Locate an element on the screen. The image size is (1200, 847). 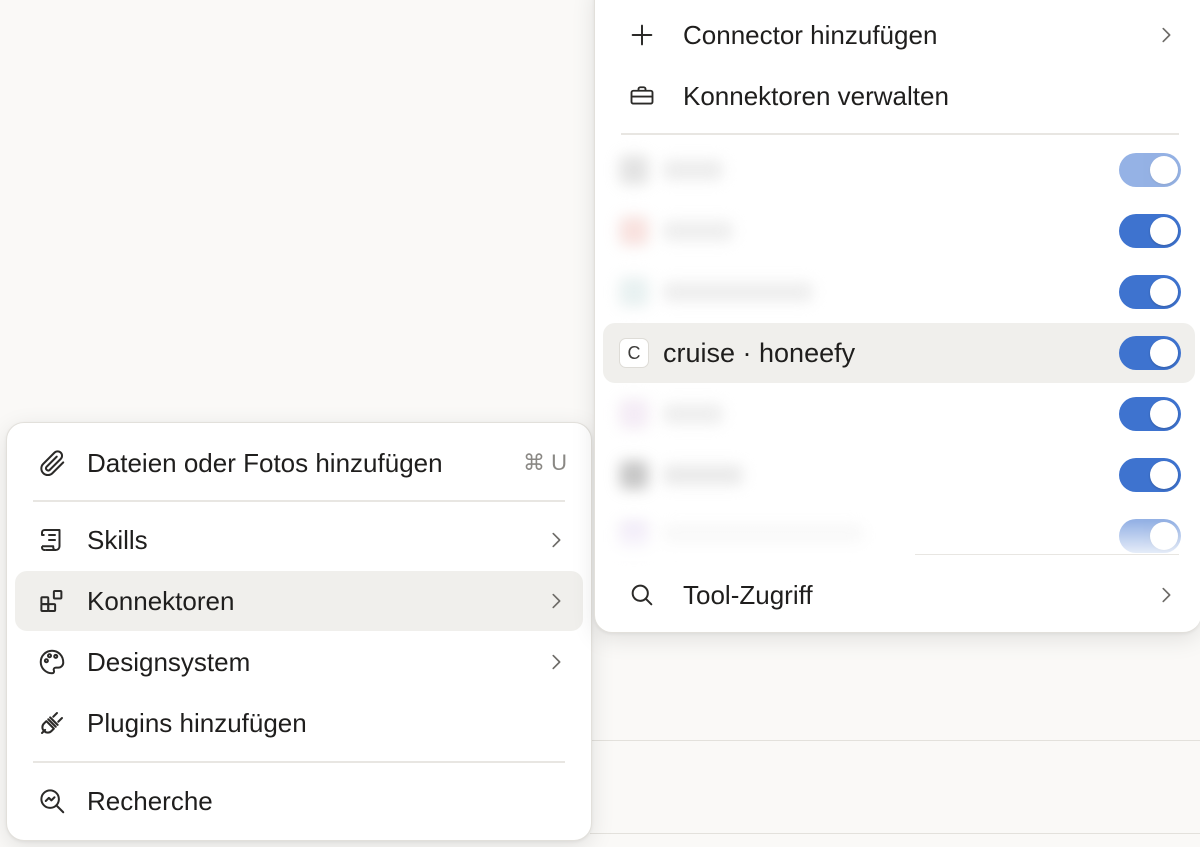
palette-icon is located at coordinates (52, 662).